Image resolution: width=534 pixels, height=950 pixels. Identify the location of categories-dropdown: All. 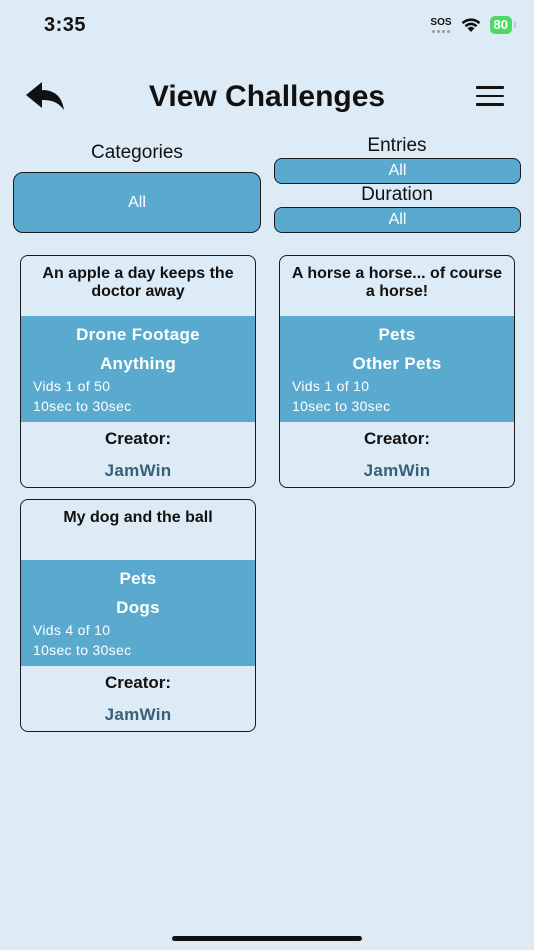
(137, 202).